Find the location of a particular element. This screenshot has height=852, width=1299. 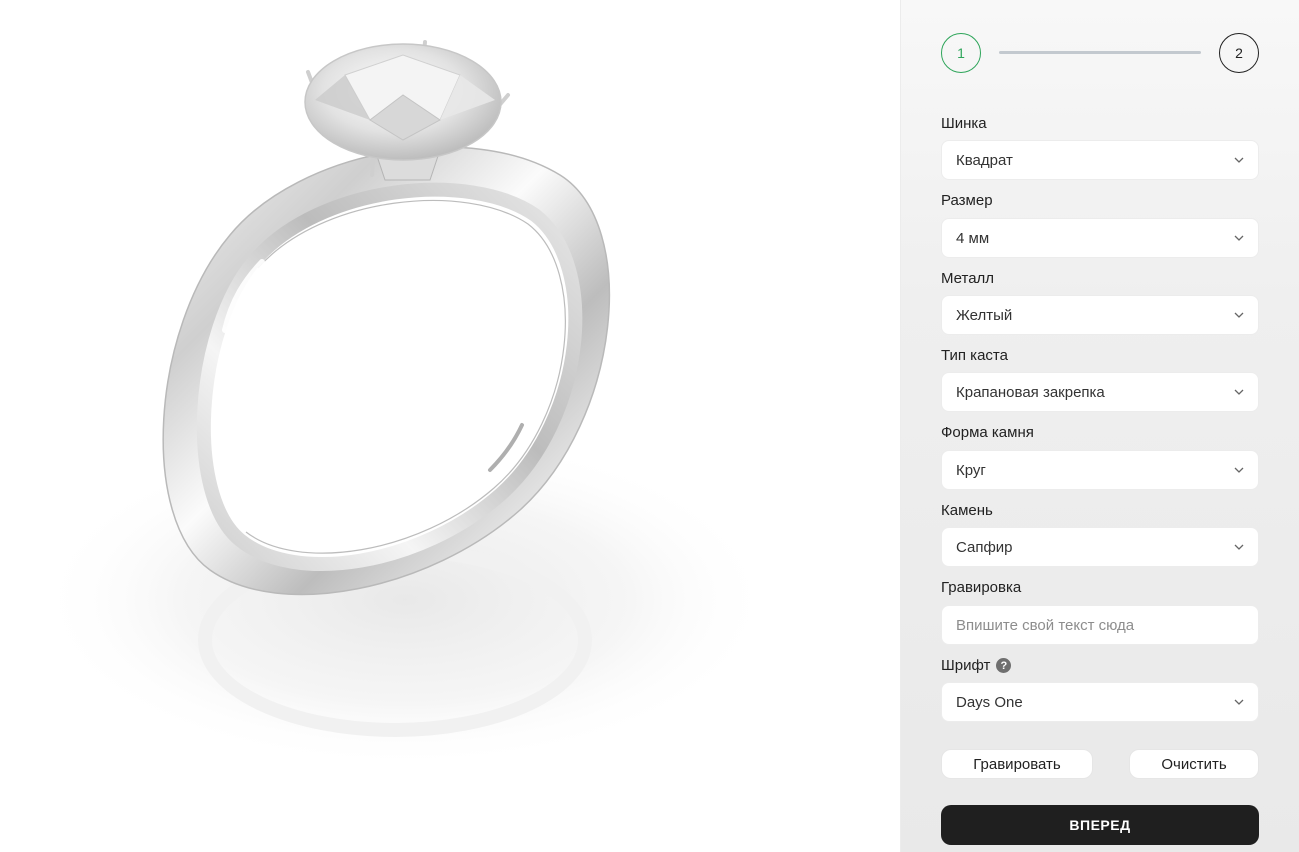

select-stone-shape: Круг is located at coordinates (1100, 470).